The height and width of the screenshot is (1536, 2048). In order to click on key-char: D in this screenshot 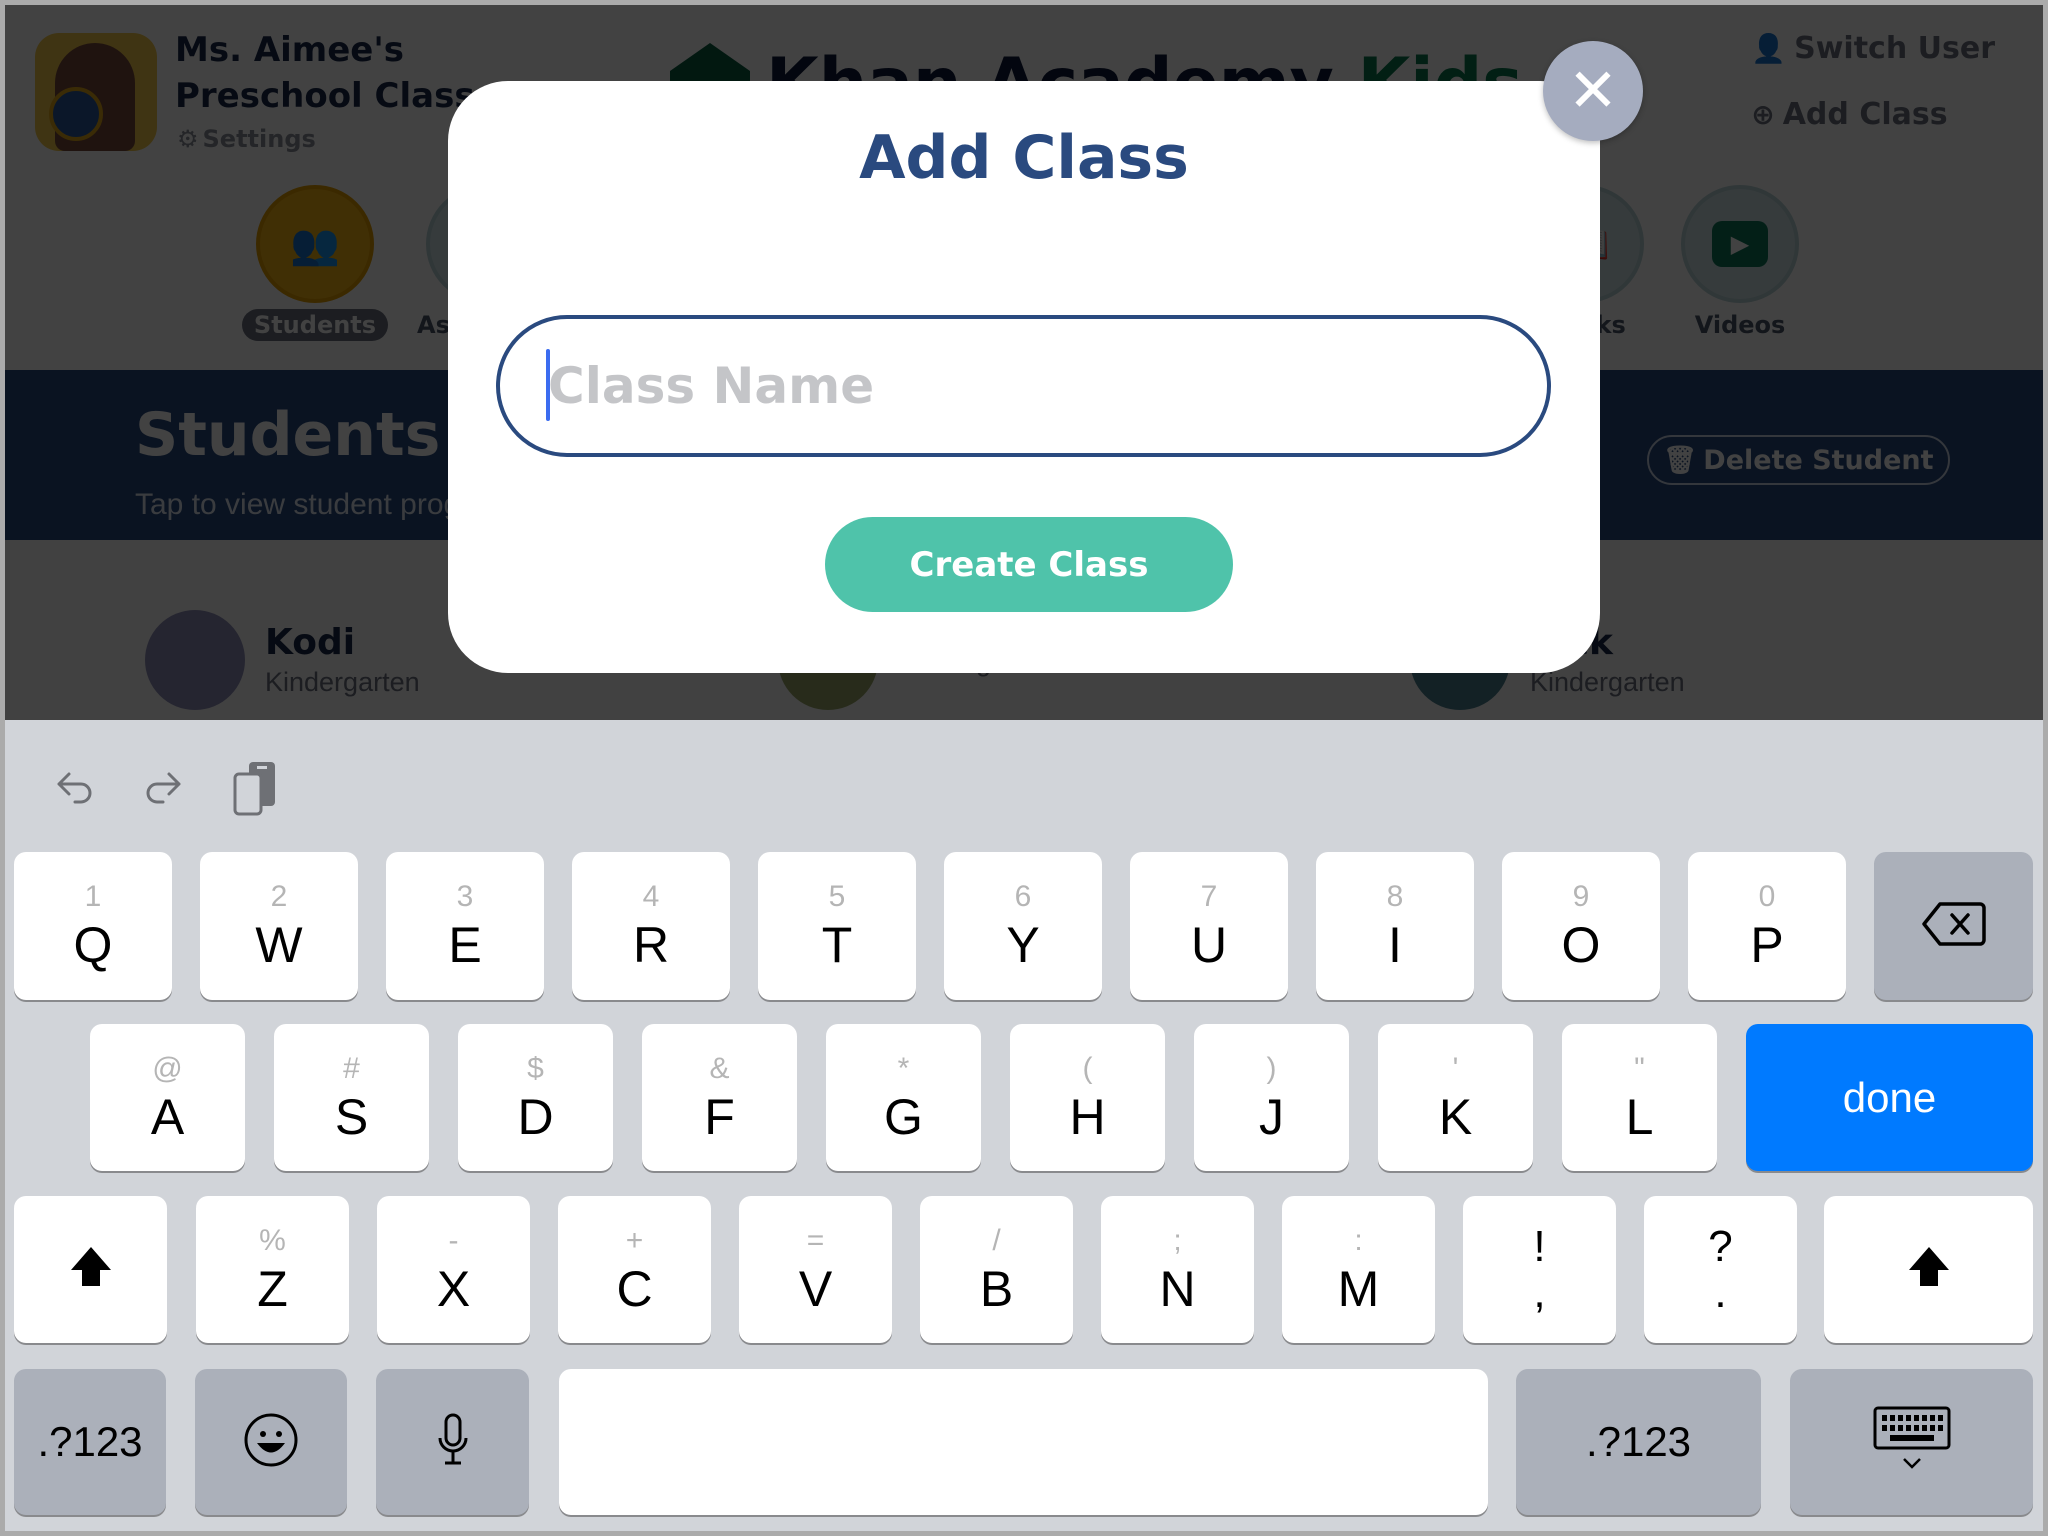, I will do `click(535, 1116)`.